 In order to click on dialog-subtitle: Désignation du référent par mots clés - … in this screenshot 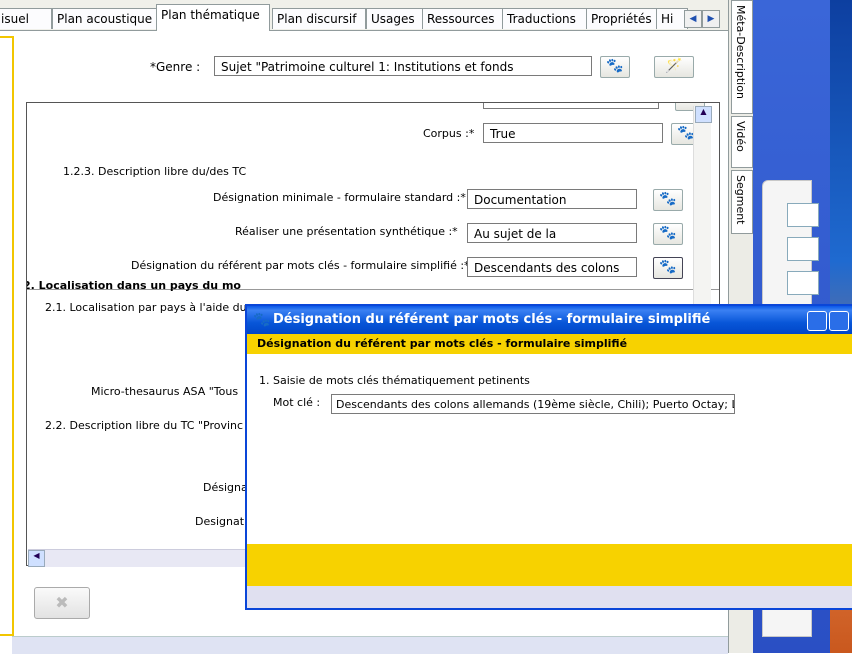, I will do `click(442, 343)`.